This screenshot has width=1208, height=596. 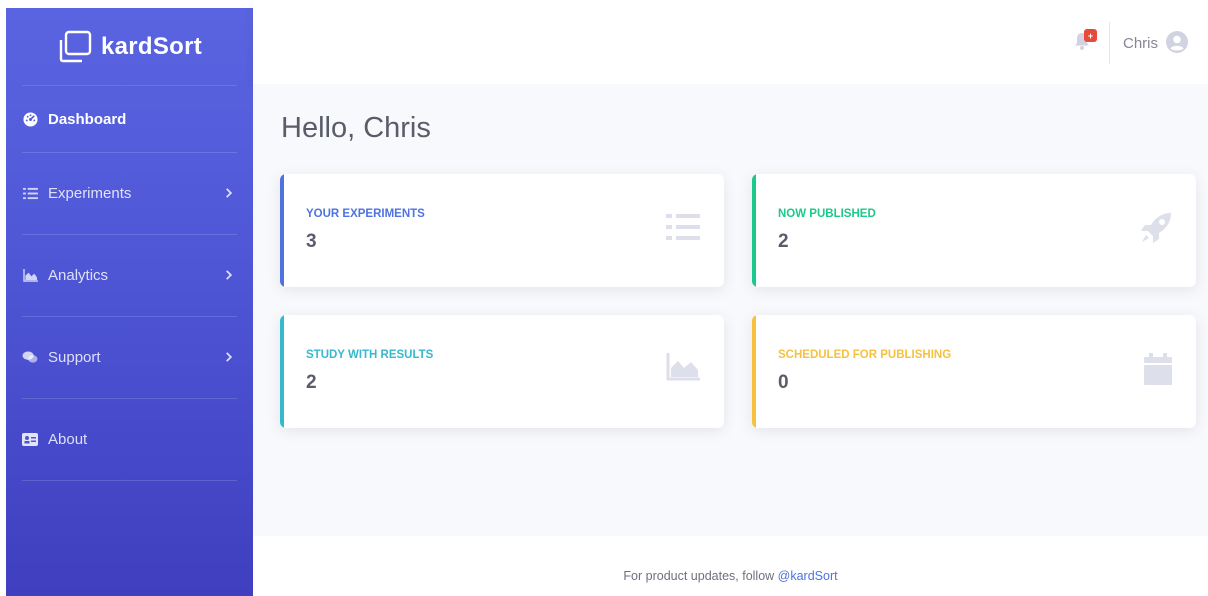 I want to click on card-label: SCHEDULED FOR PUBLISHING, so click(x=865, y=355).